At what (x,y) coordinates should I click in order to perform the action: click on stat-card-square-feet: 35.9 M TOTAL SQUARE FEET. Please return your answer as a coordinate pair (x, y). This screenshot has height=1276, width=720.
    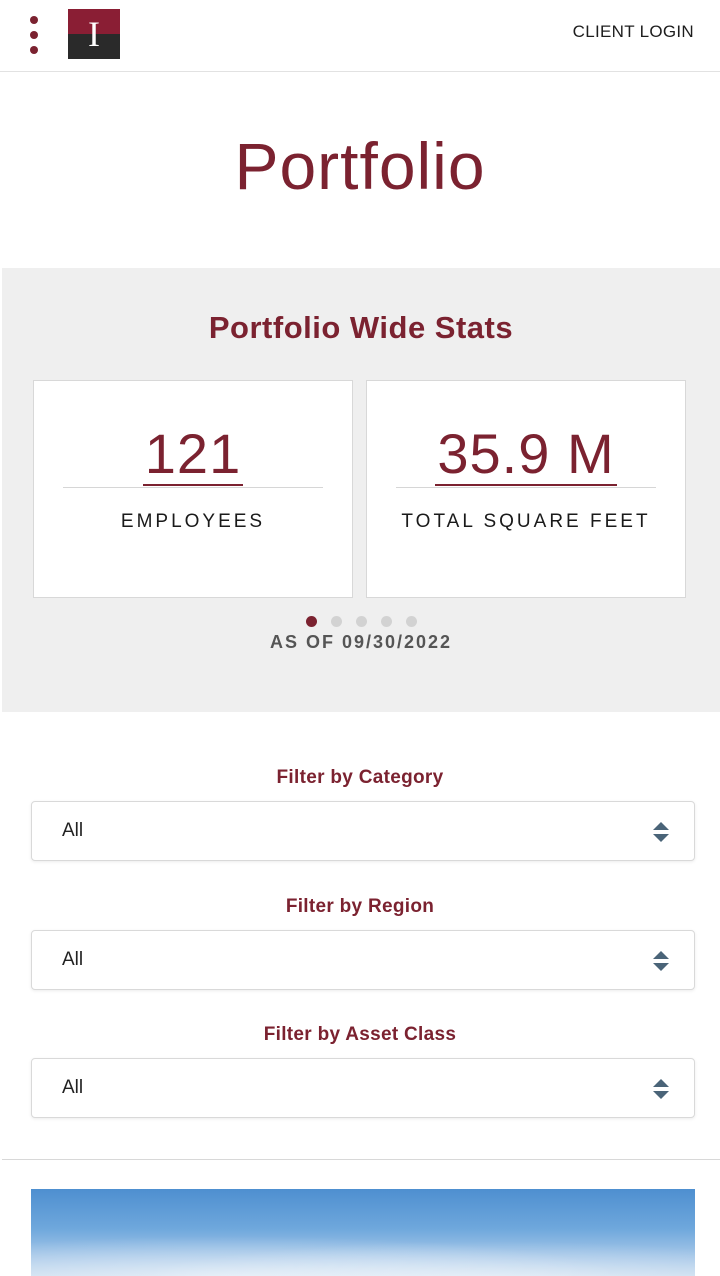
    Looking at the image, I should click on (526, 489).